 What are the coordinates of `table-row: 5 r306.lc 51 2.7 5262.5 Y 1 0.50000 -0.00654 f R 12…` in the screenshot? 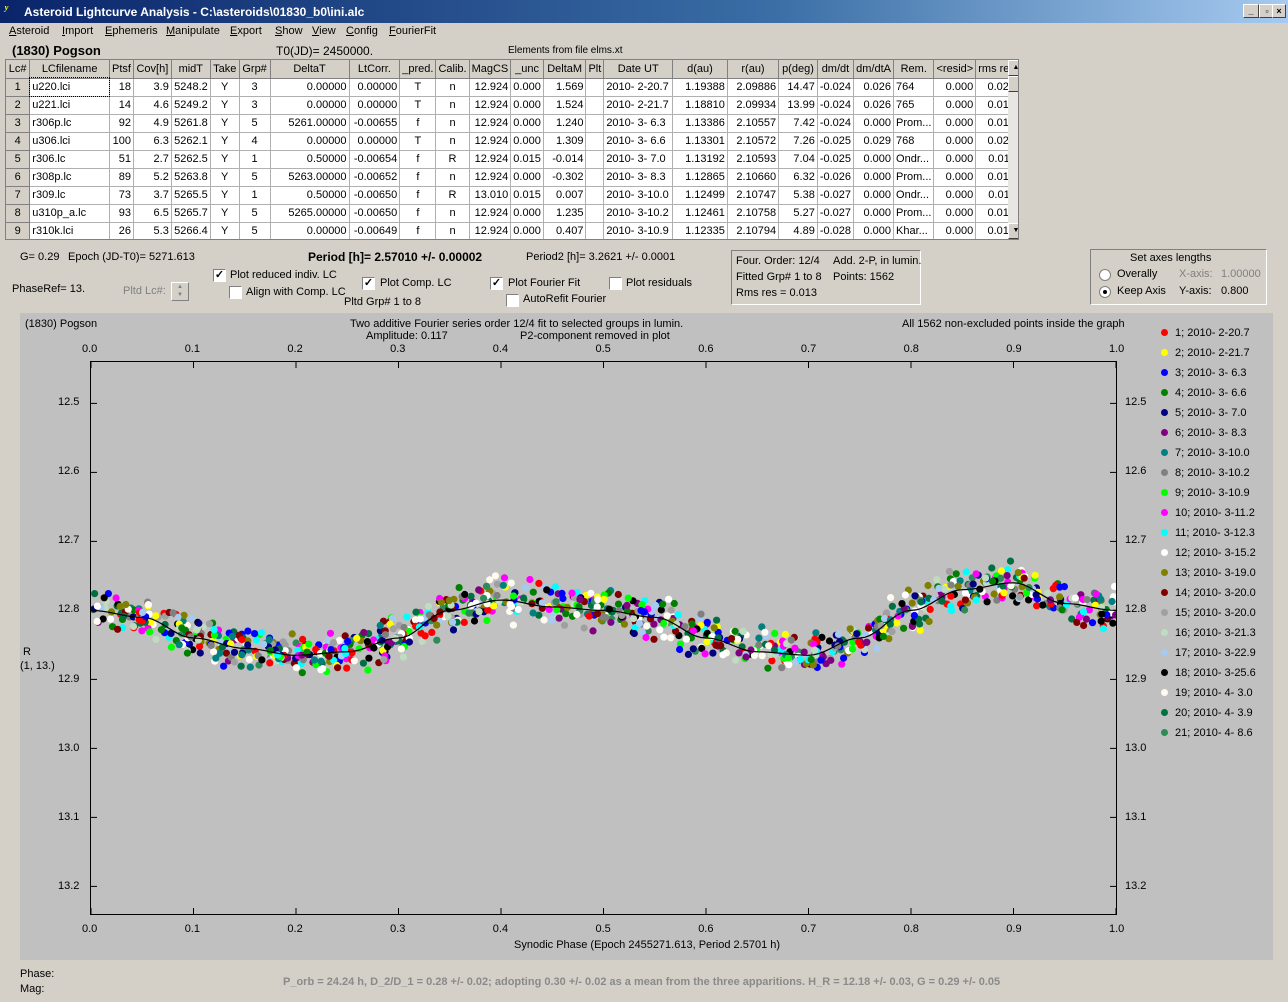 It's located at (512, 159).